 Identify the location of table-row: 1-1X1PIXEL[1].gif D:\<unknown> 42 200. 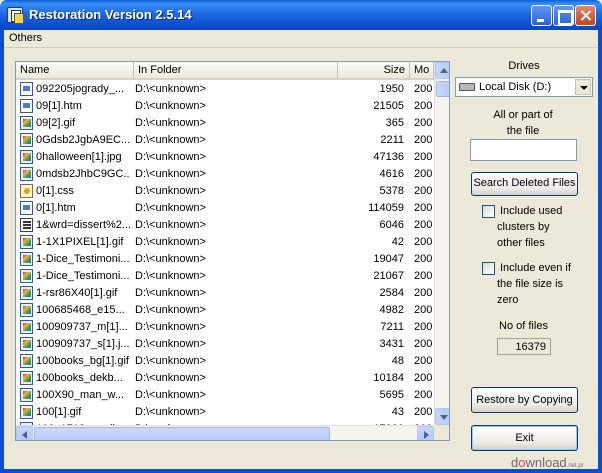
(225, 242).